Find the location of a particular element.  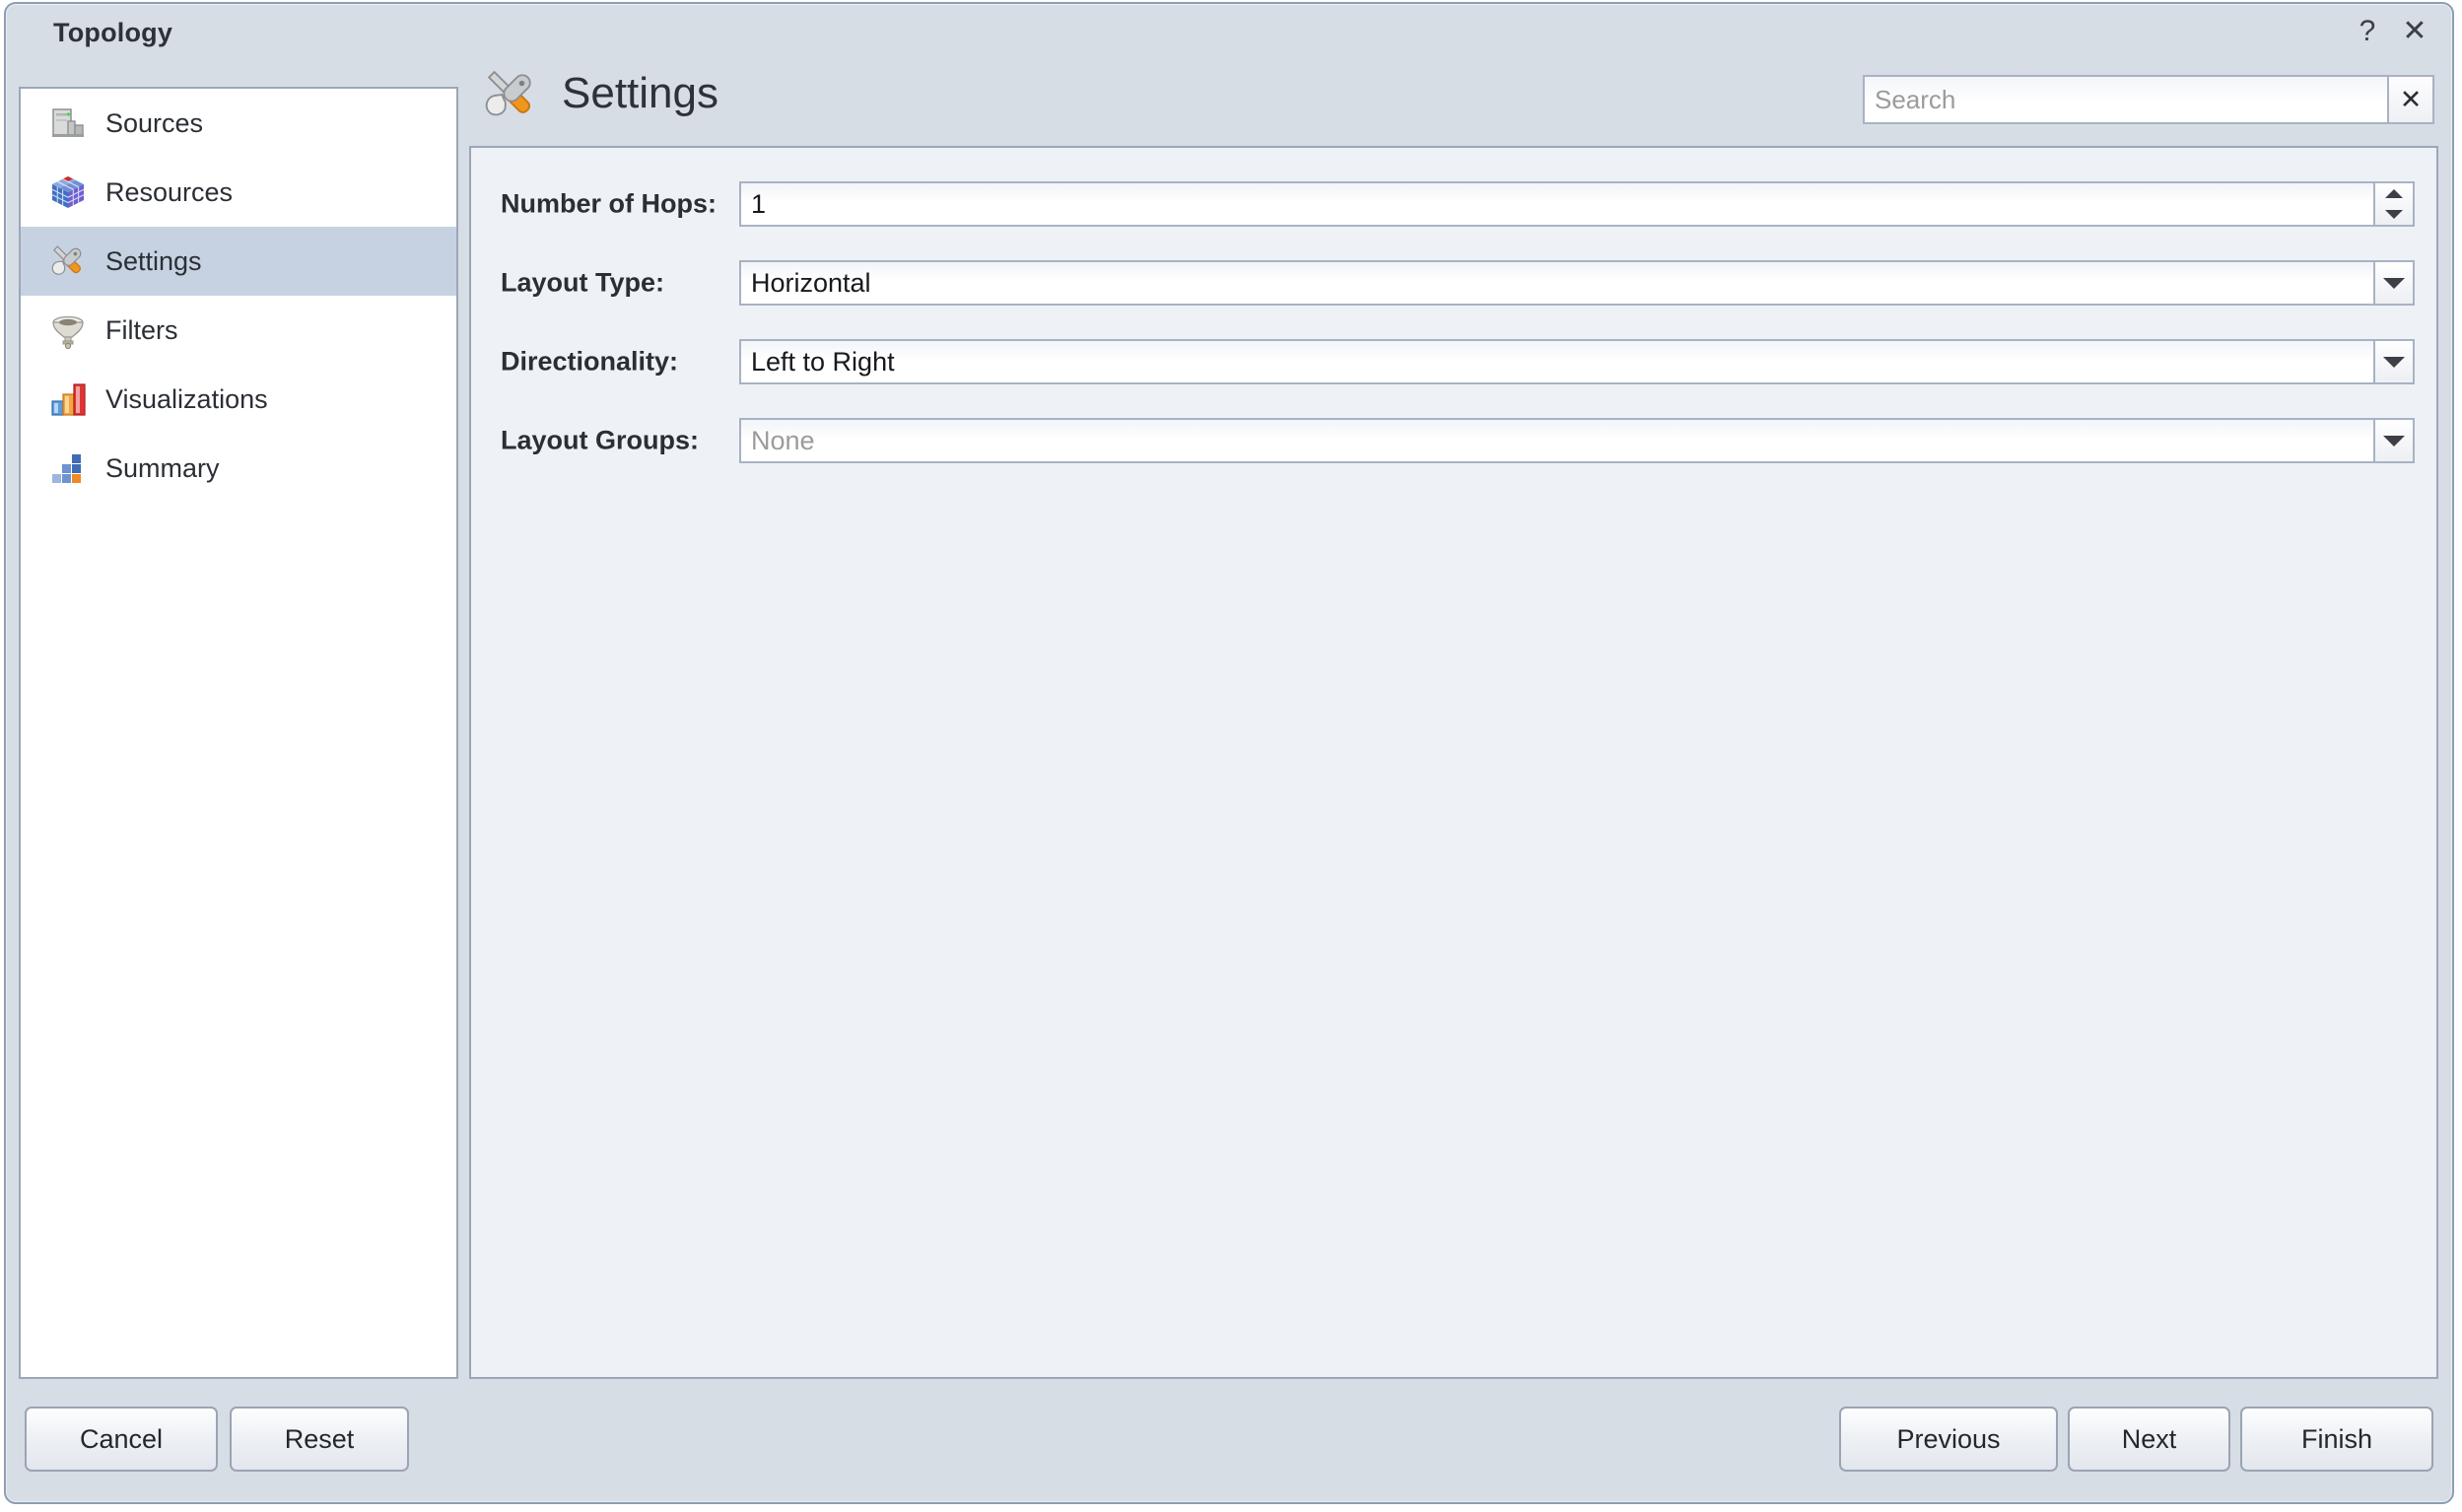

quantity-stepper is located at coordinates (2394, 204).